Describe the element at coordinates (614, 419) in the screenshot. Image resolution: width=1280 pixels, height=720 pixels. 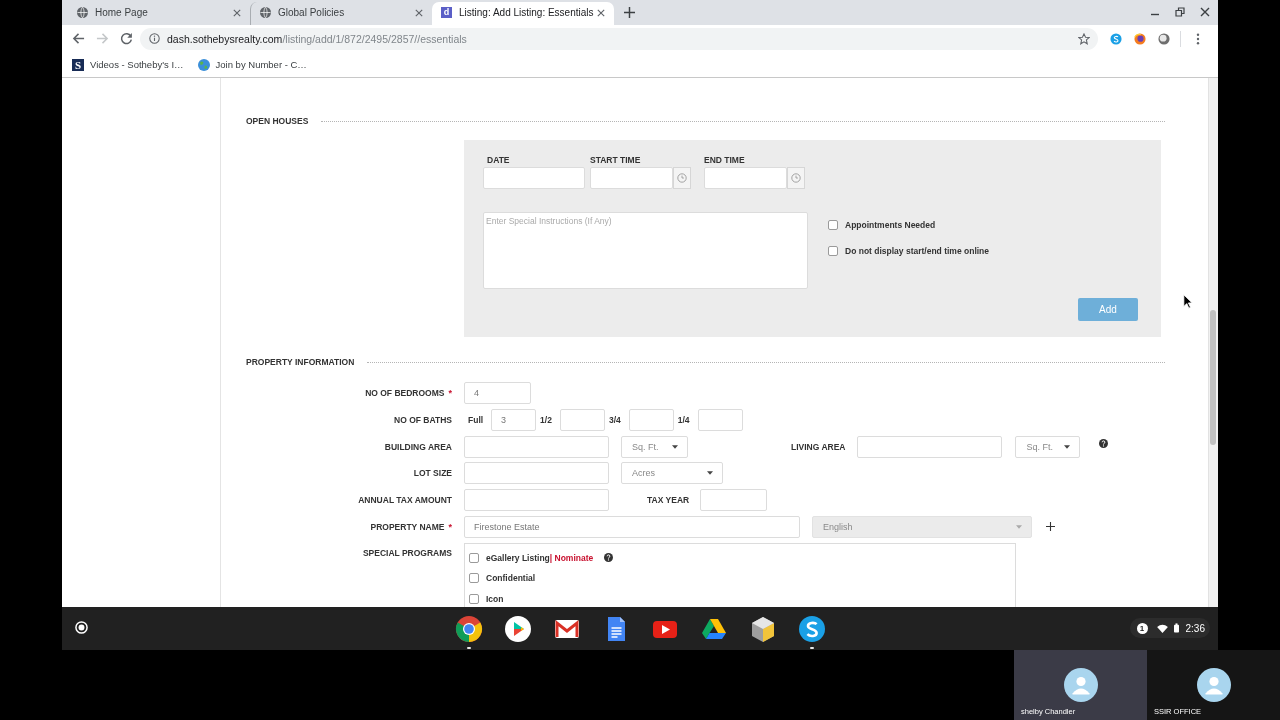
I see `field-label: 3/4` at that location.